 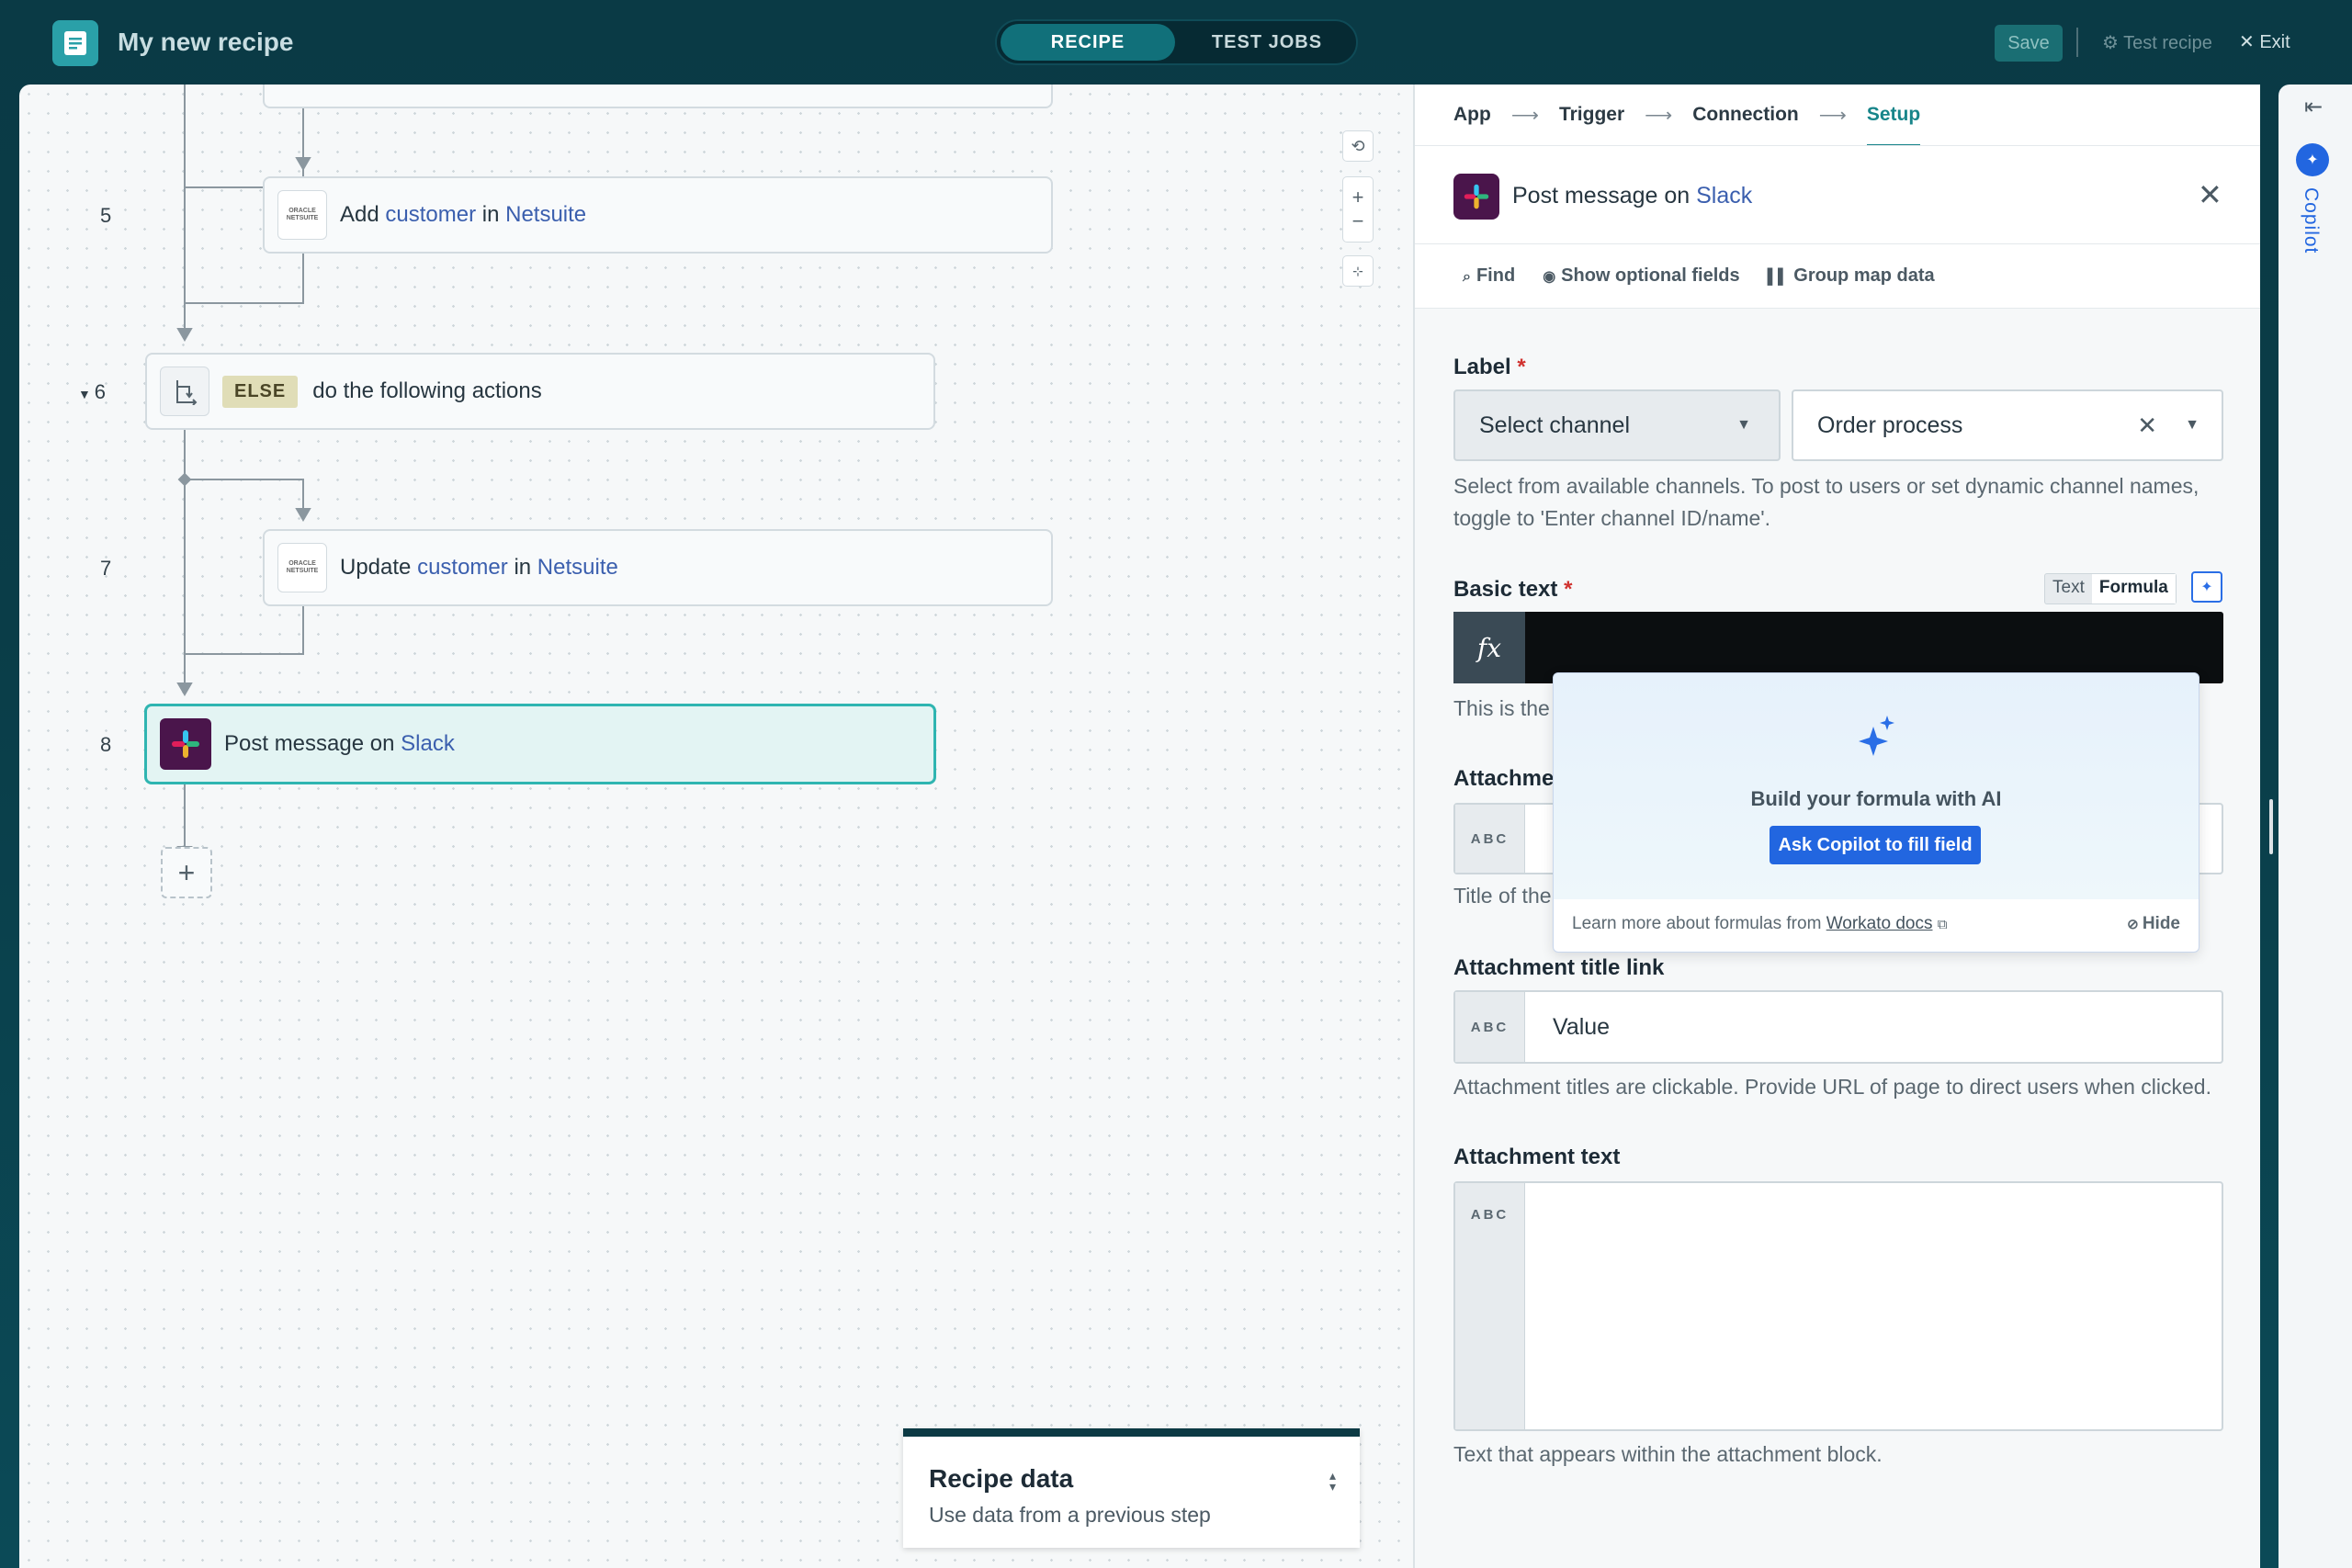 What do you see at coordinates (100, 392) in the screenshot?
I see `step-number: 6` at bounding box center [100, 392].